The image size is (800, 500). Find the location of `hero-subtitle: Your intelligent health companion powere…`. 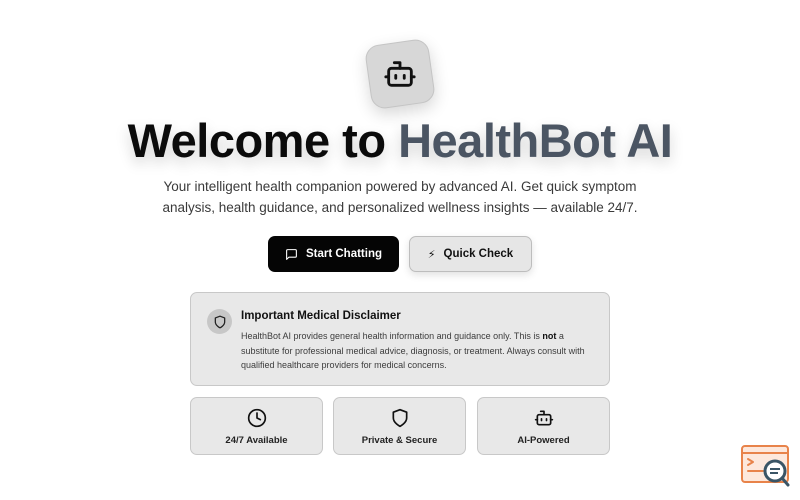

hero-subtitle: Your intelligent health companion powere… is located at coordinates (400, 197).